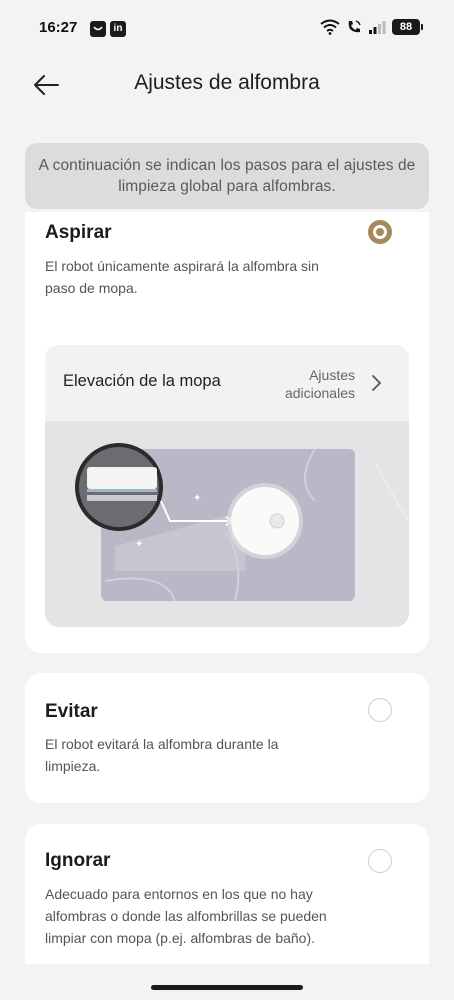 This screenshot has width=454, height=1000. I want to click on additional-settings-line1: Ajustes, so click(332, 375).